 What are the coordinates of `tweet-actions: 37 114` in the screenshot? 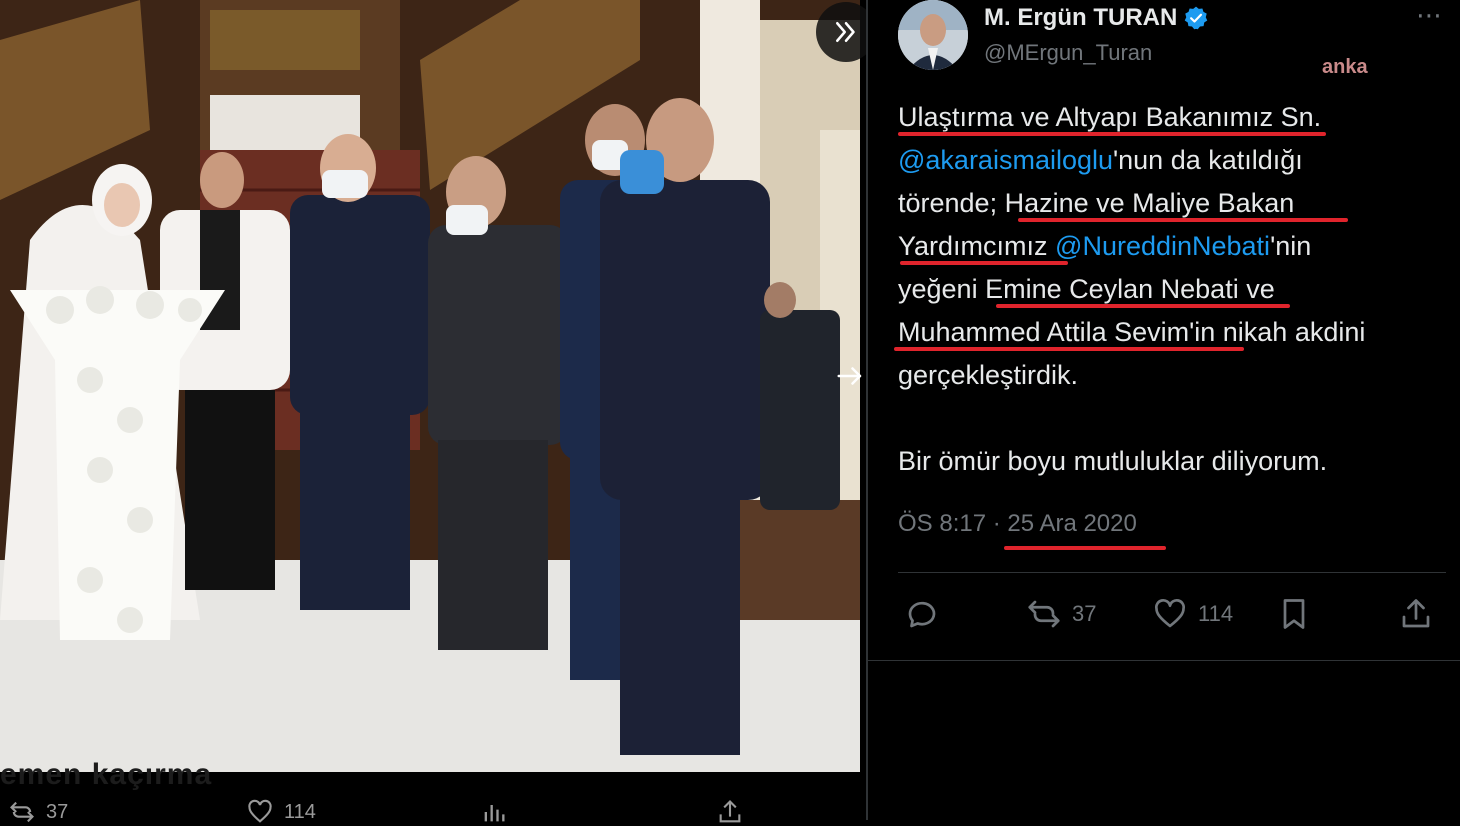 It's located at (1176, 618).